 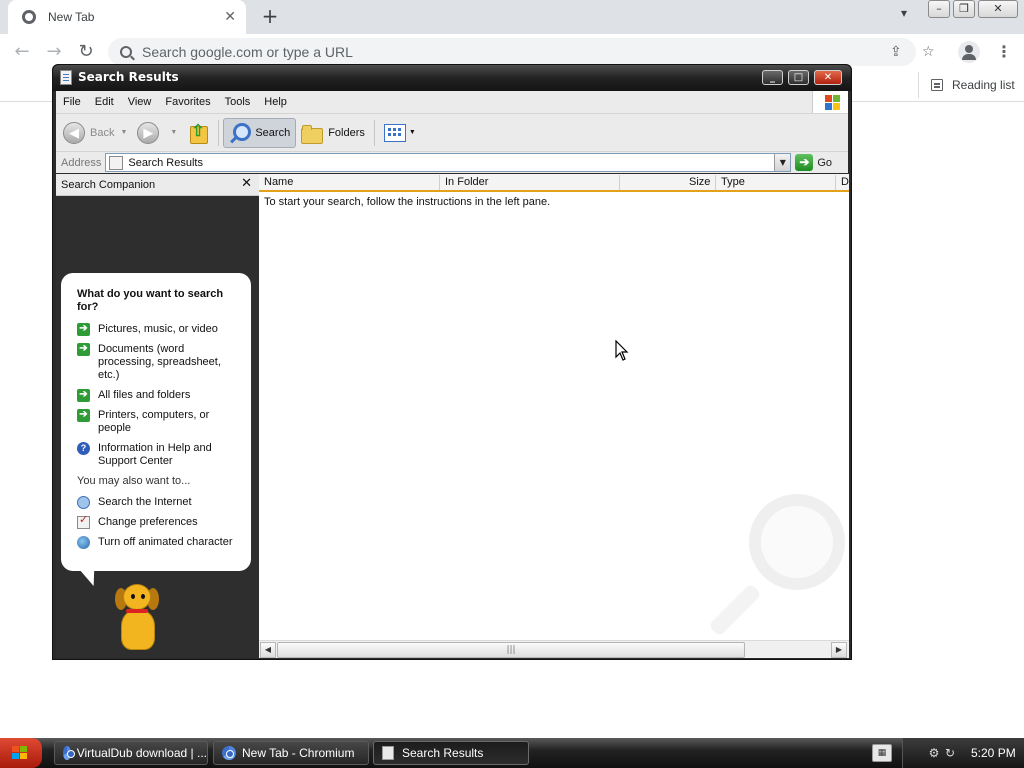 What do you see at coordinates (928, 52) in the screenshot?
I see `bookmark-star-icon: ☆` at bounding box center [928, 52].